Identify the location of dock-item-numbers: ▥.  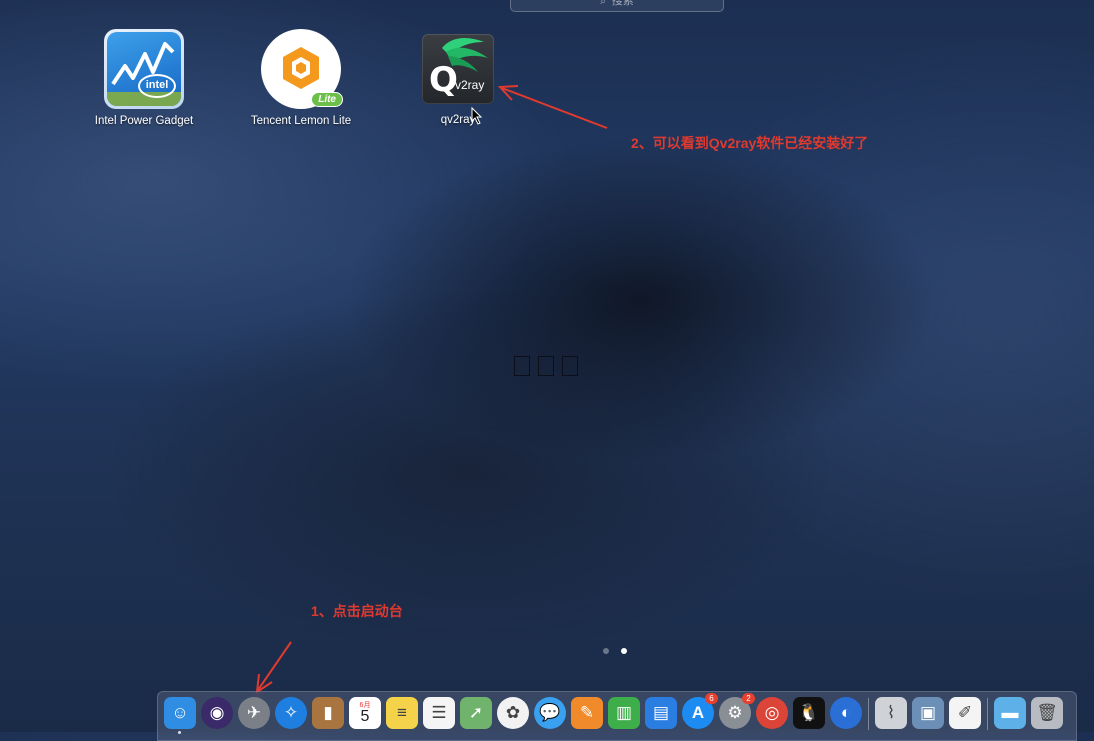
(624, 713).